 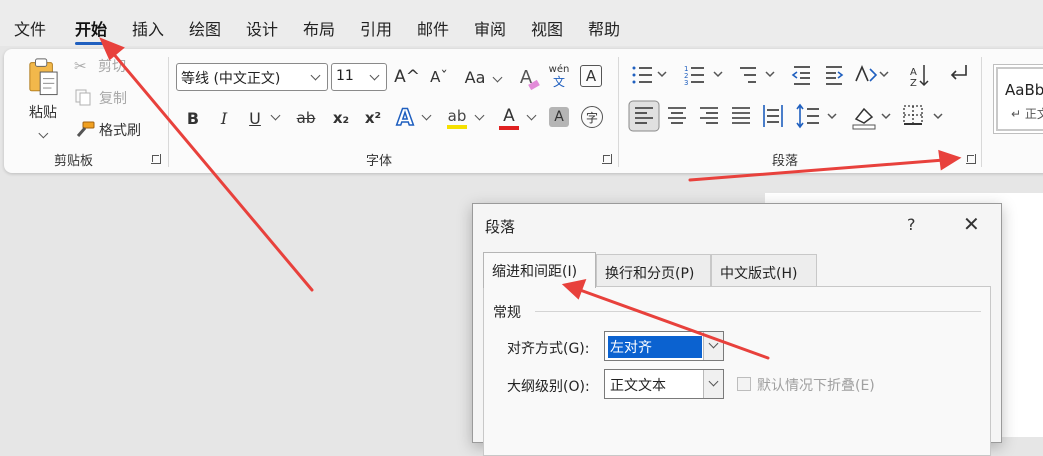 I want to click on shading-icon, so click(x=864, y=118).